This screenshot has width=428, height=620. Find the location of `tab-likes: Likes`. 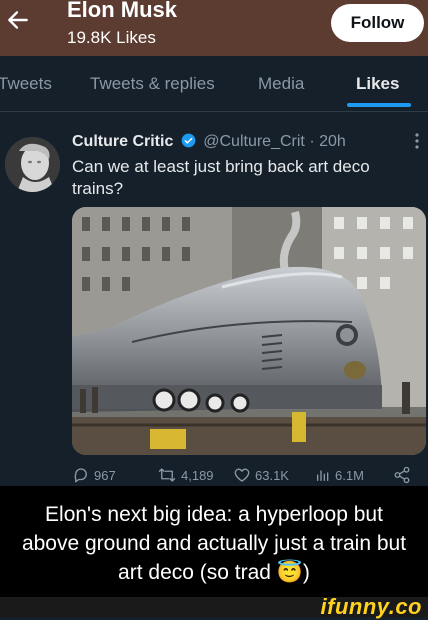

tab-likes: Likes is located at coordinates (377, 84).